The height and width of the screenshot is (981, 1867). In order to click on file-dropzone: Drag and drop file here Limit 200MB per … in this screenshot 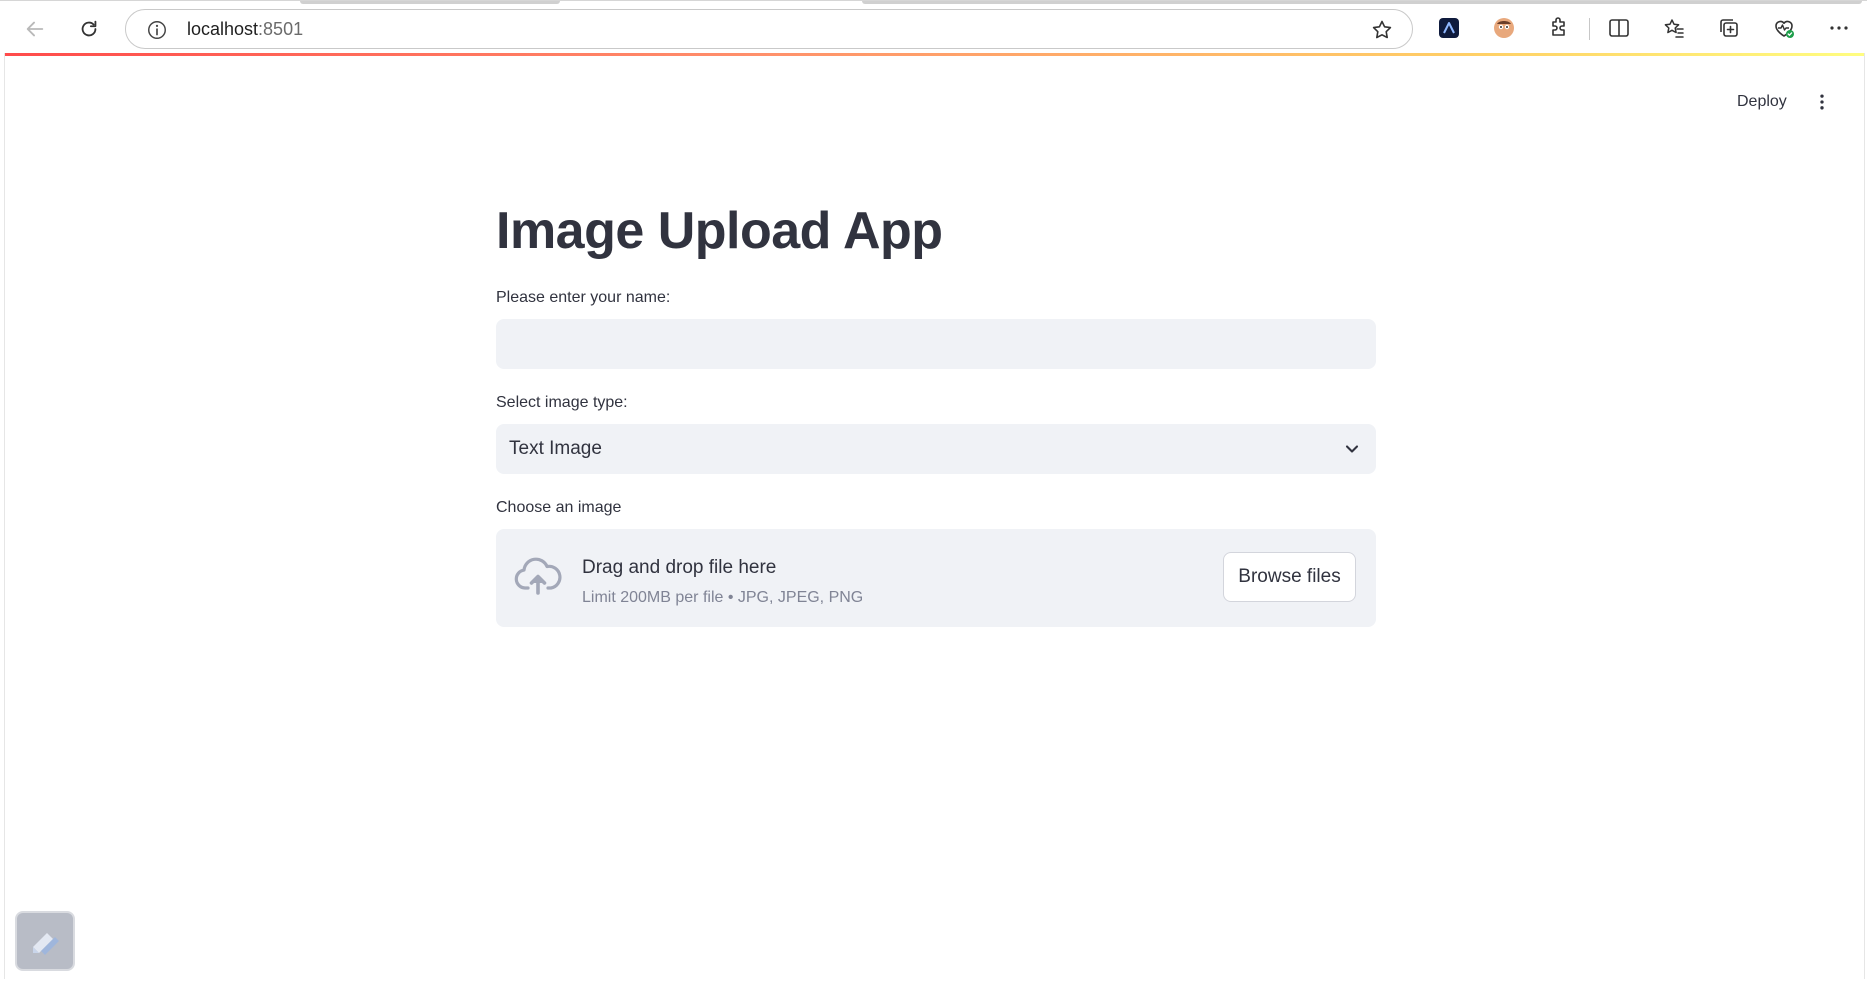, I will do `click(936, 578)`.